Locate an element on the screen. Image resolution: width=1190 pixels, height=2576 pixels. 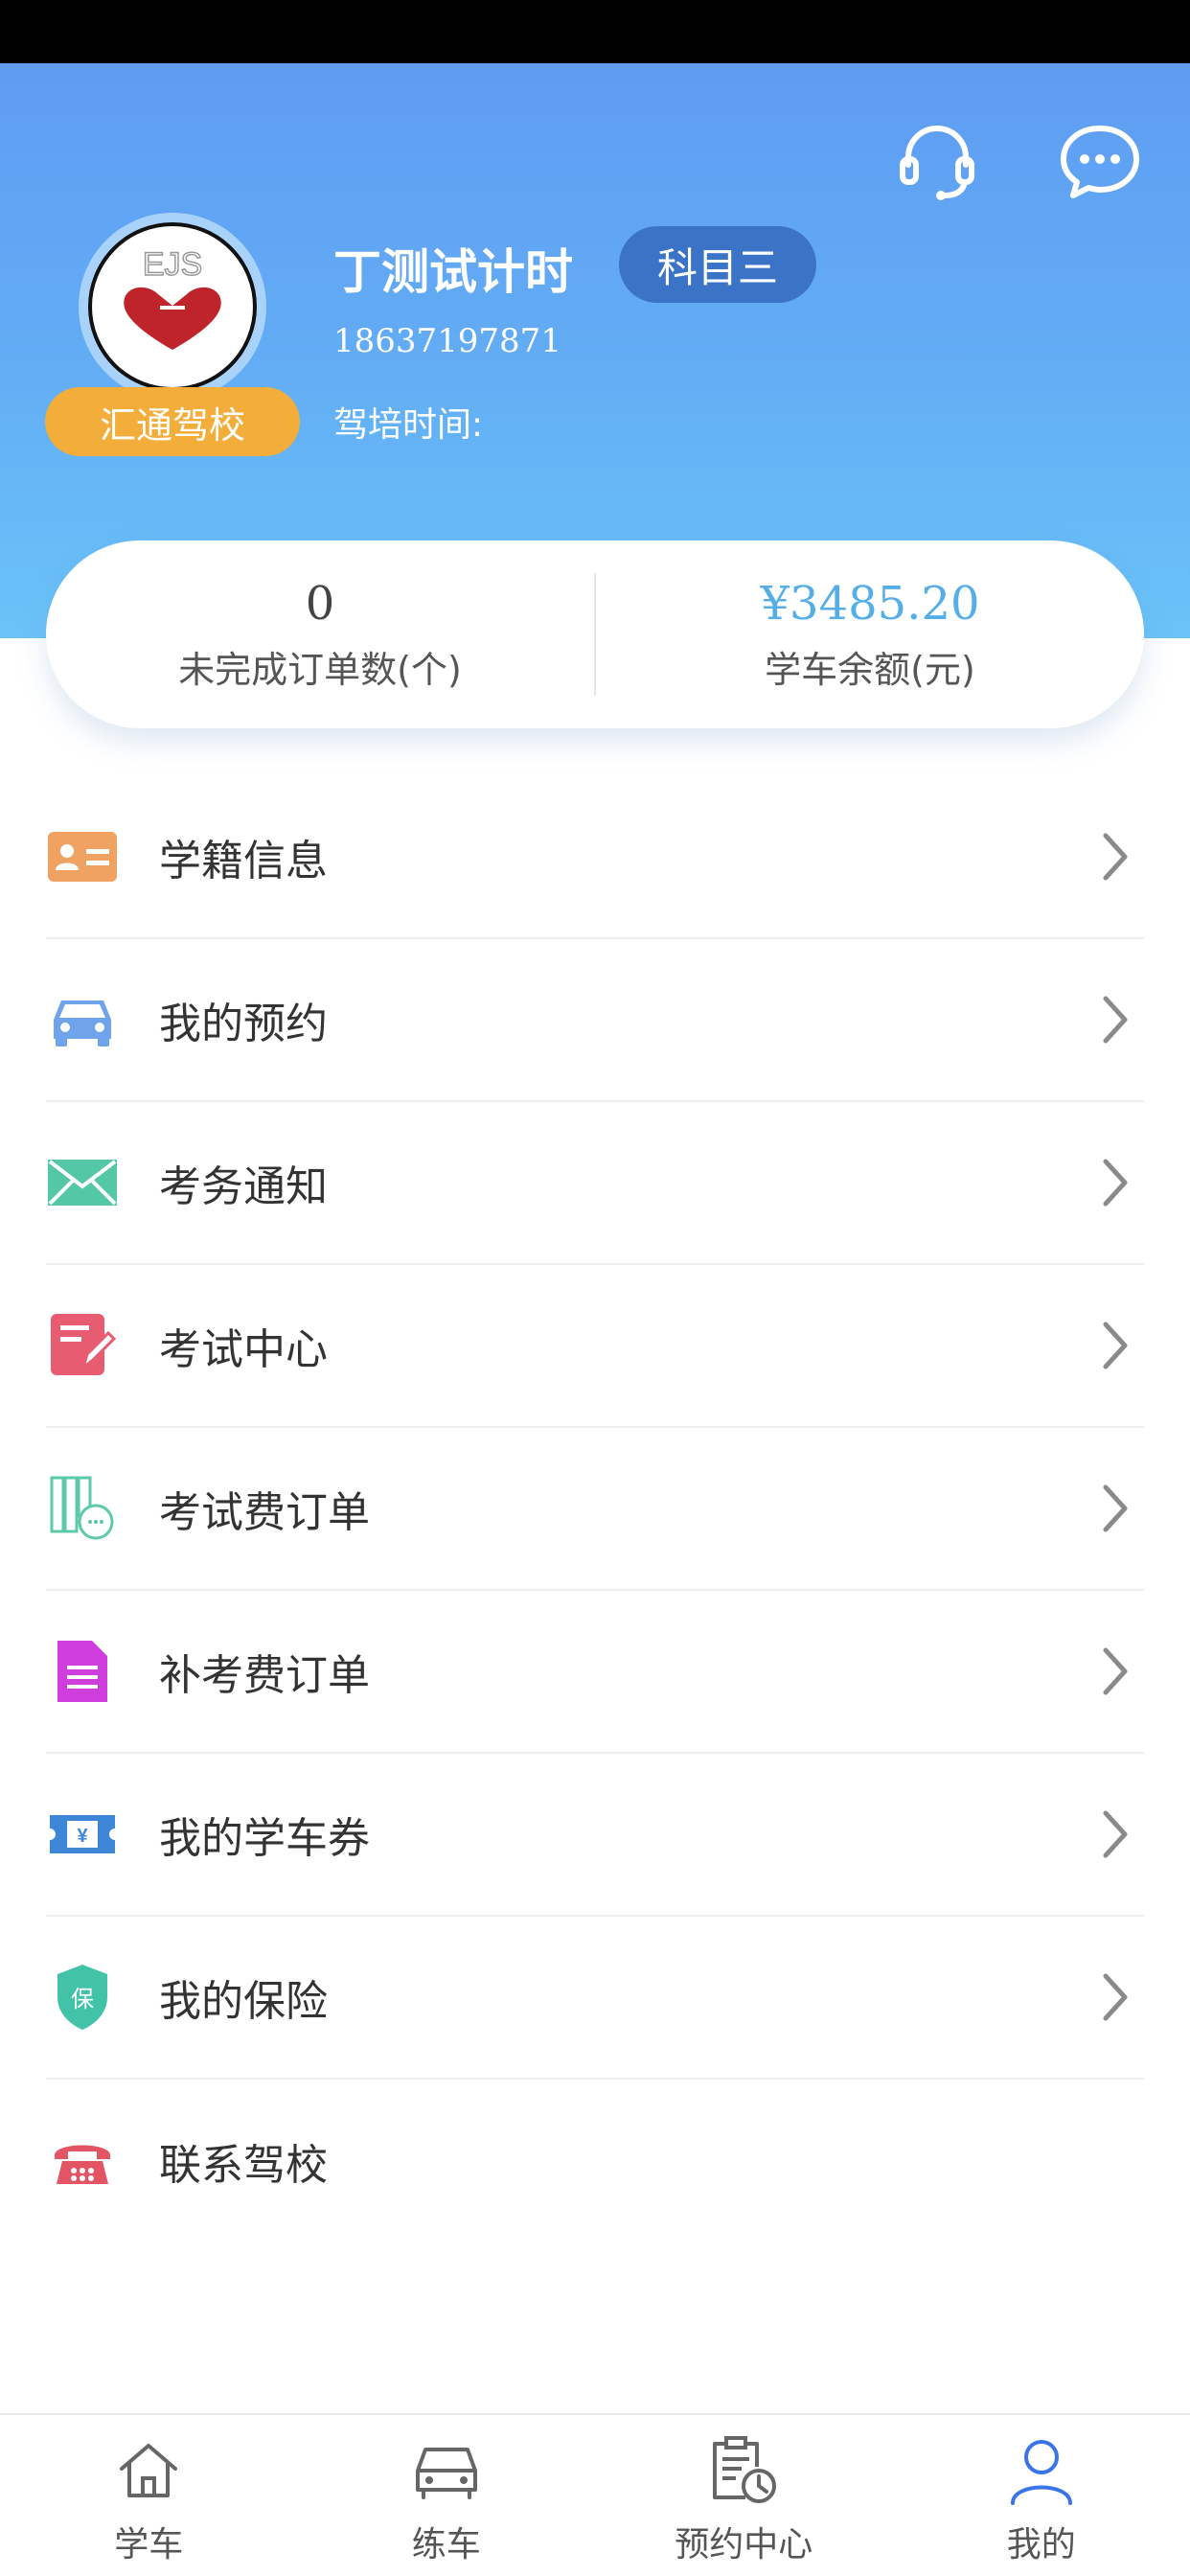
school-logo-icon: EJS is located at coordinates (172, 297).